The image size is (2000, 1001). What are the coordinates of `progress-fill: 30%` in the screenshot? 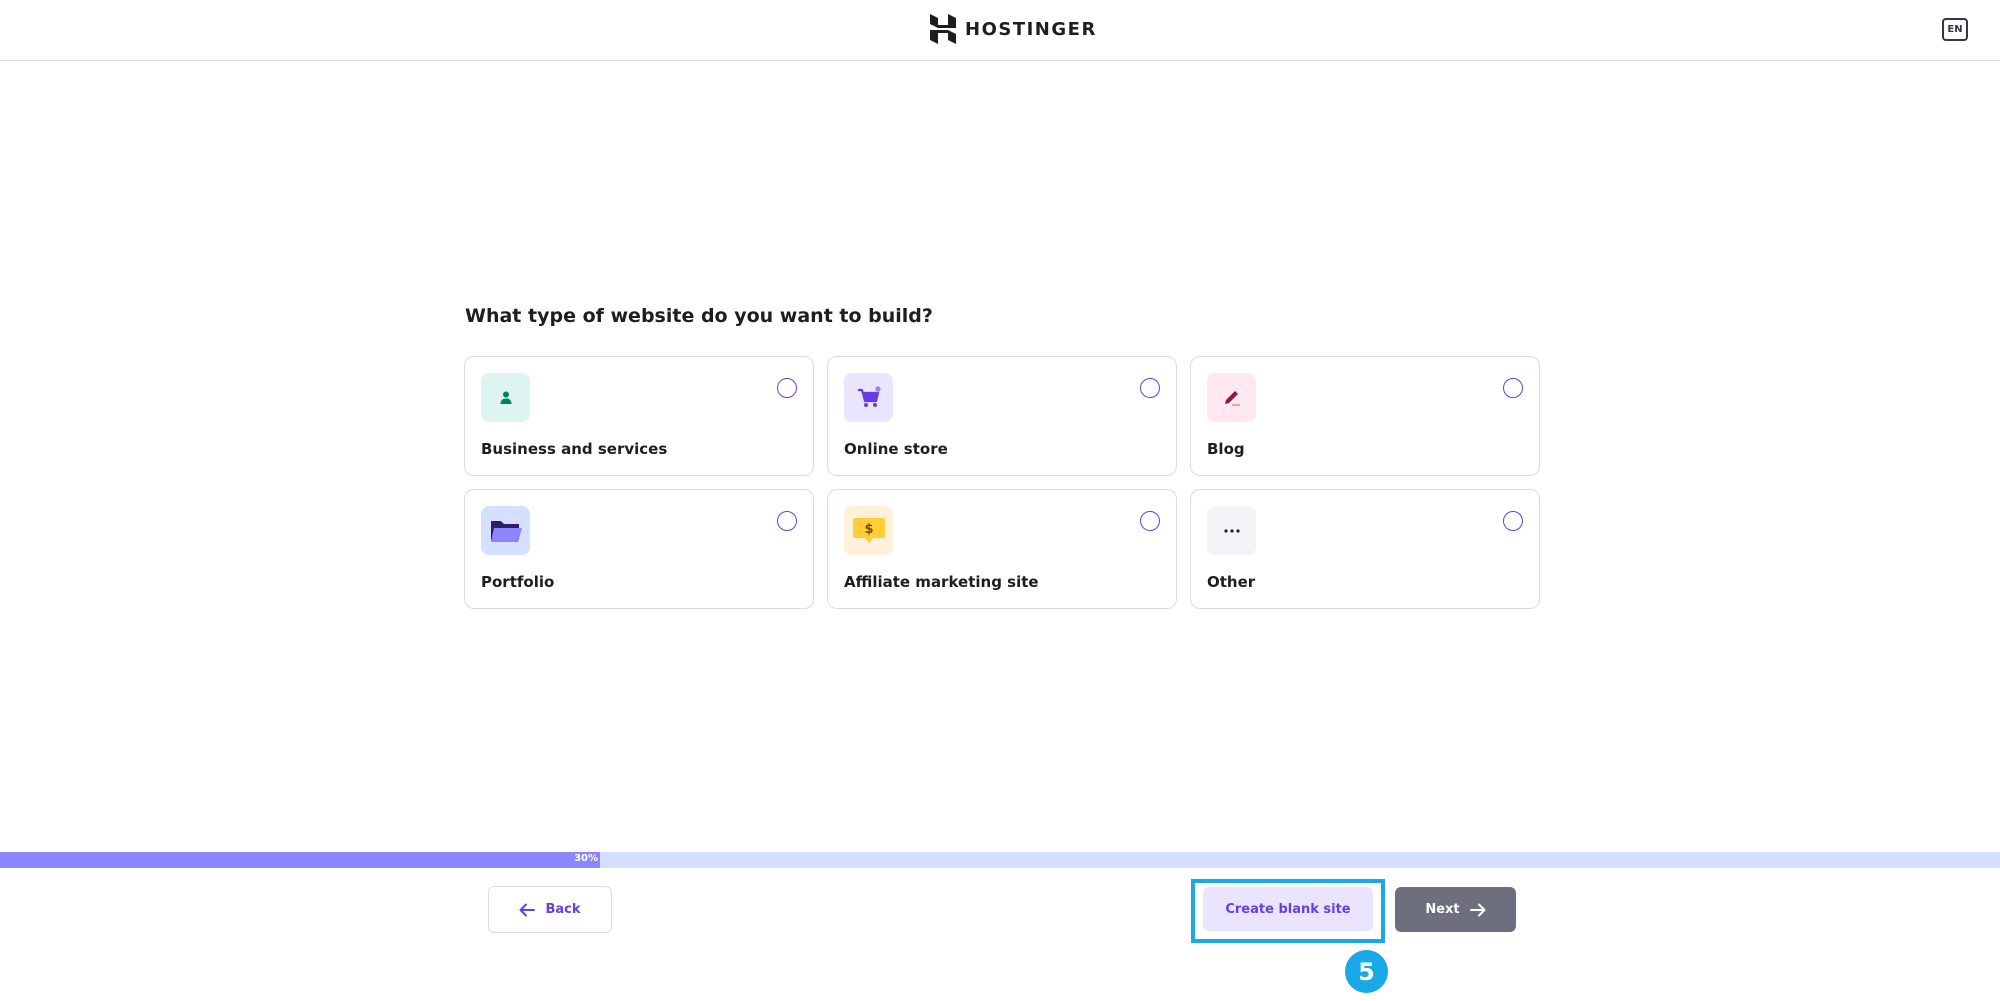 It's located at (300, 860).